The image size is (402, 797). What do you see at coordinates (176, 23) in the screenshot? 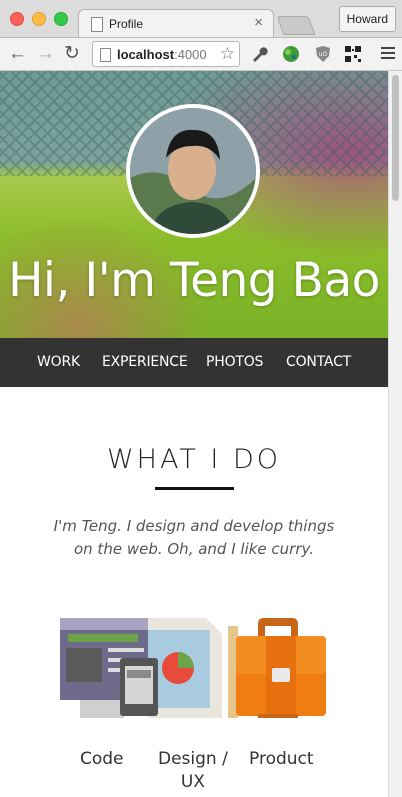
I see `browser-tab: Profile ×` at bounding box center [176, 23].